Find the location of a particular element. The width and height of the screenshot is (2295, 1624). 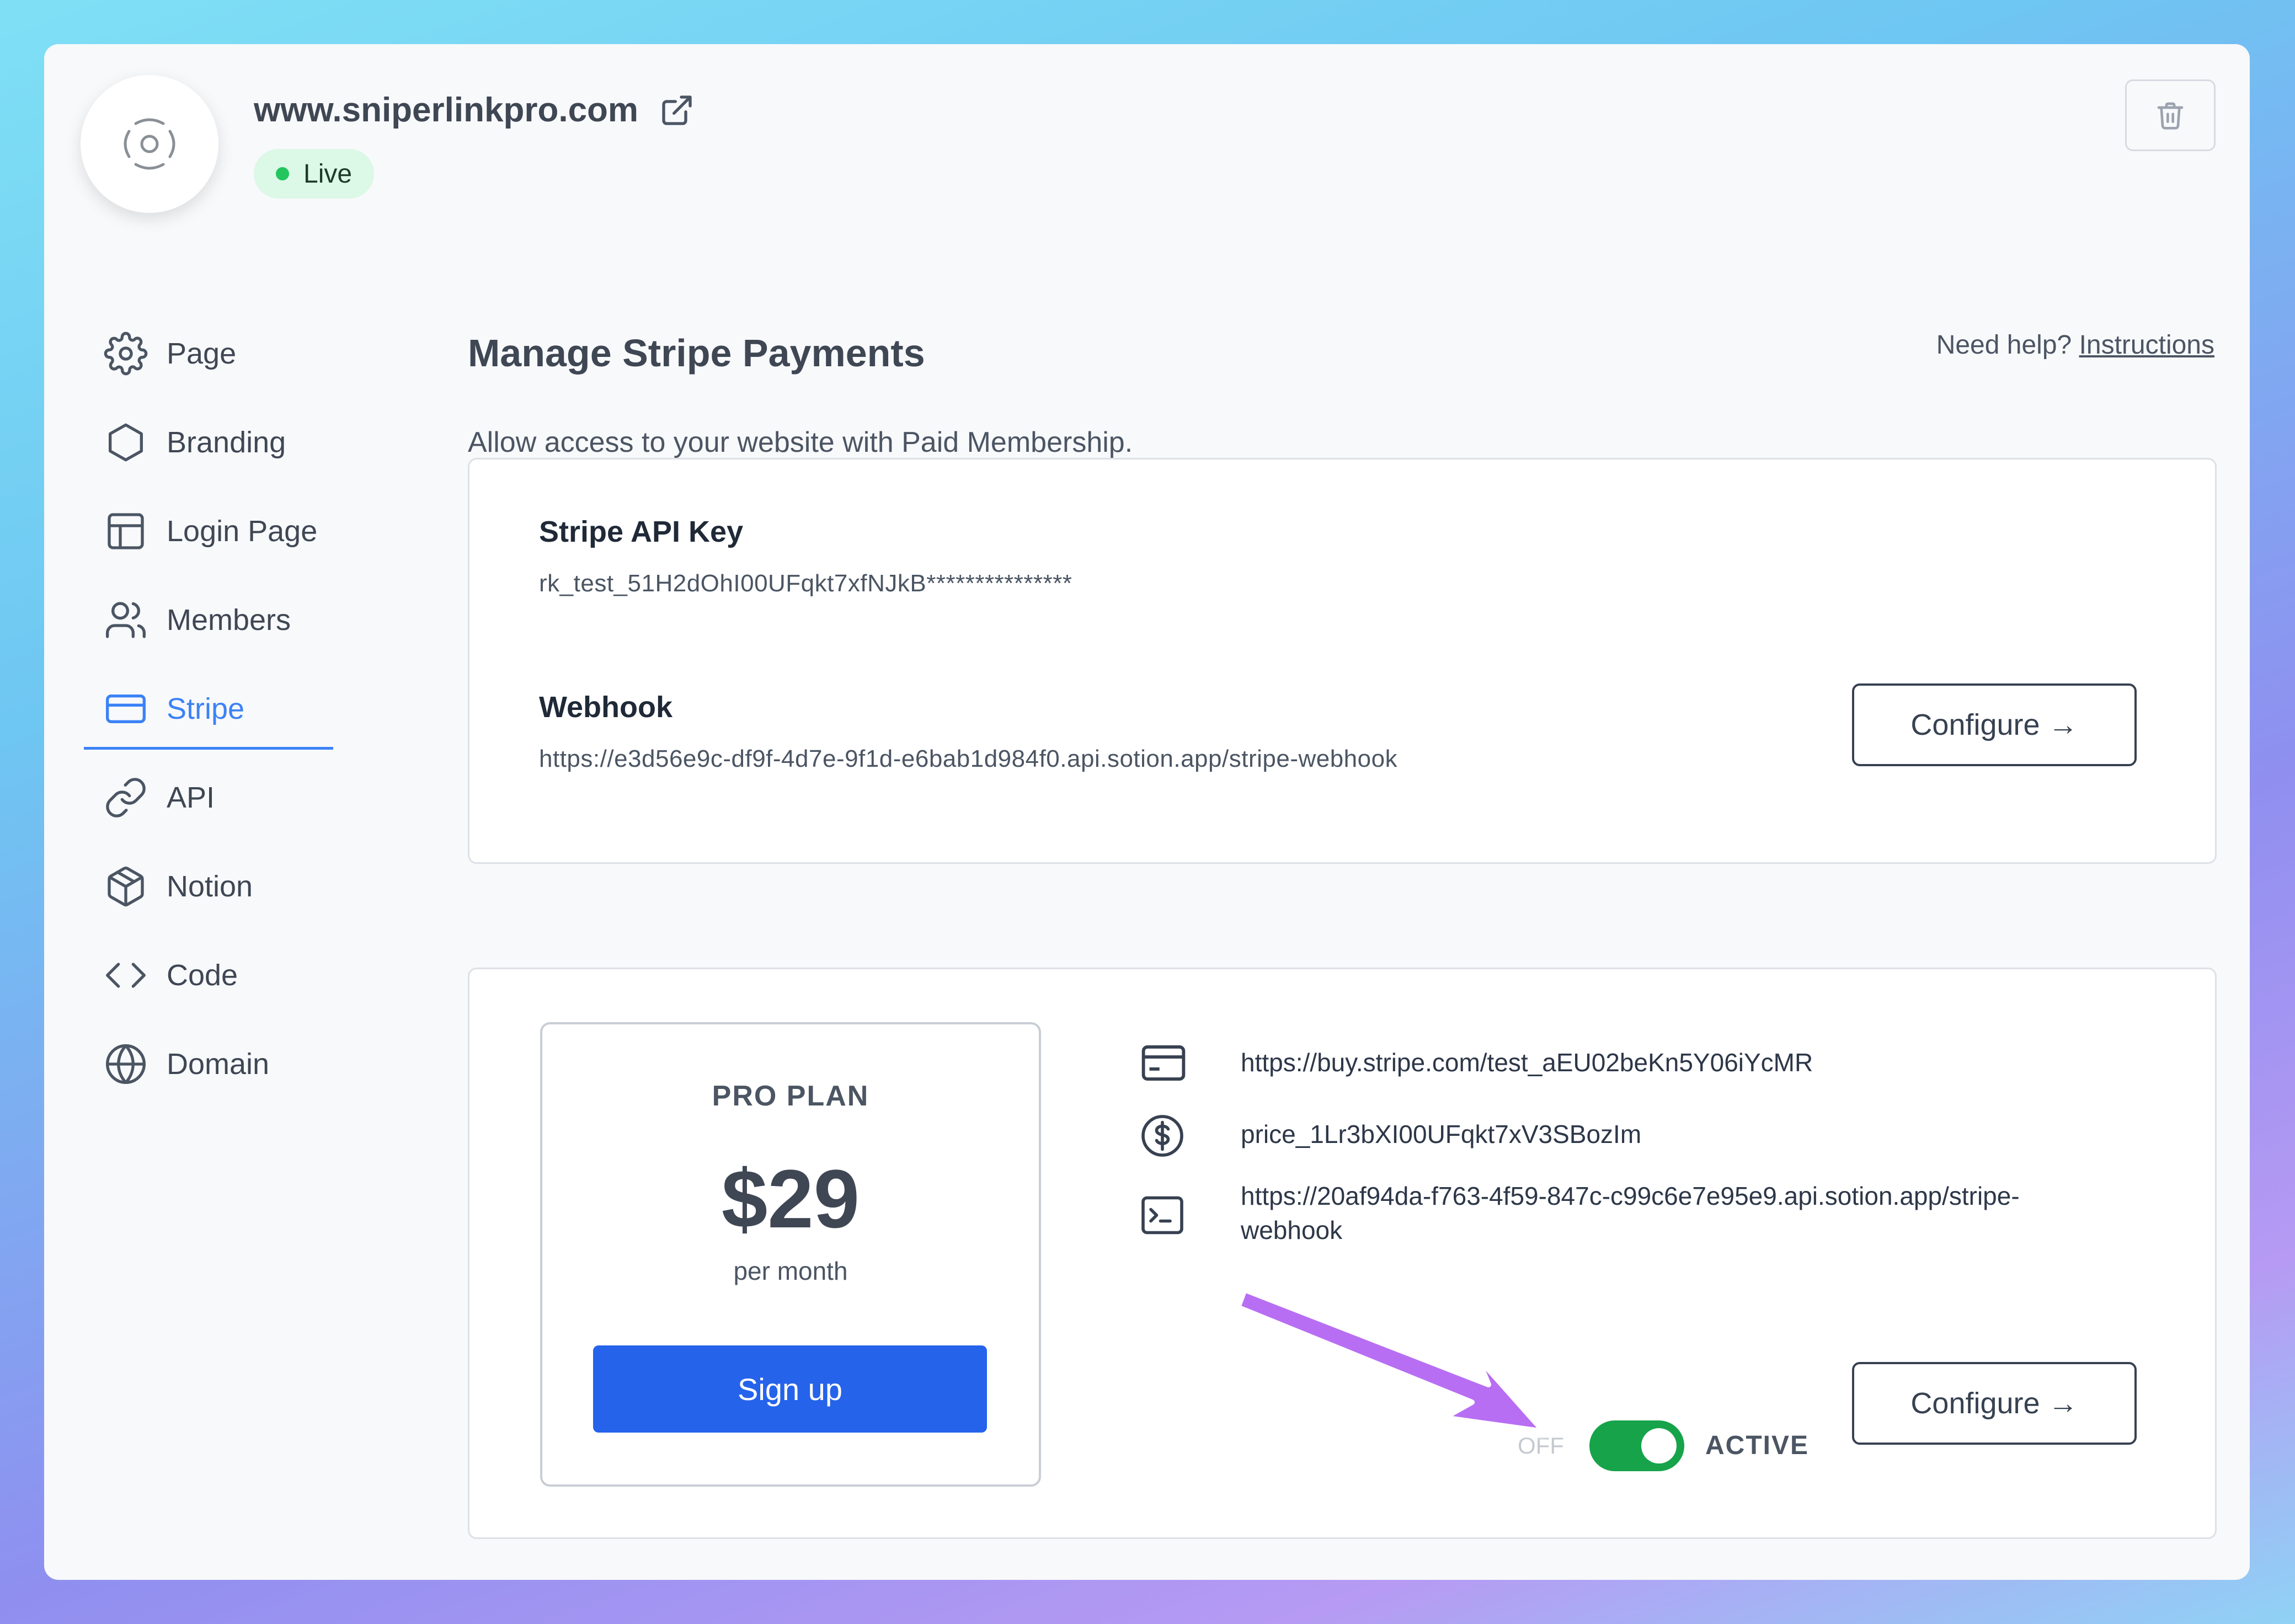

sidebar-item-label: Notion is located at coordinates (210, 886).